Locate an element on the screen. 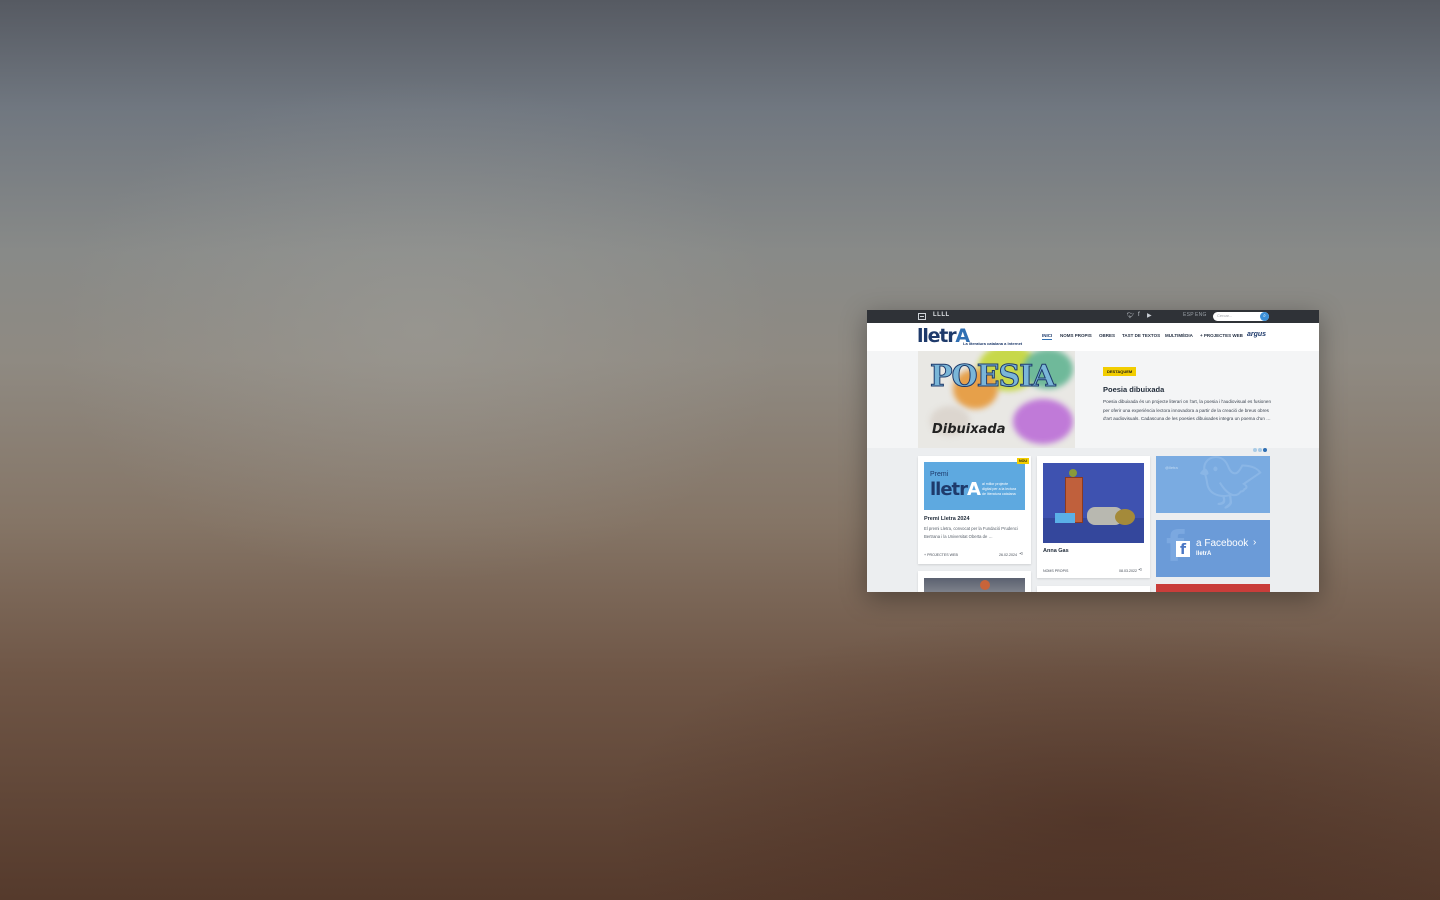 The image size is (1440, 900). red-widget is located at coordinates (1213, 588).